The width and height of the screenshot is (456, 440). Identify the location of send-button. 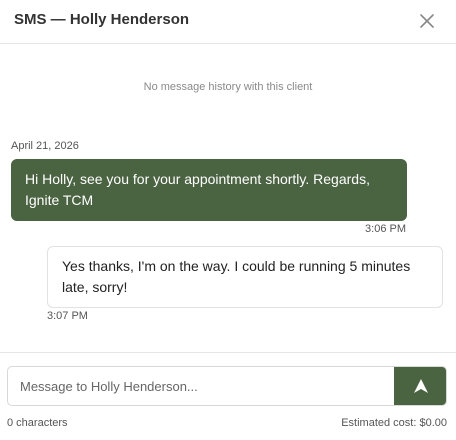
(420, 386).